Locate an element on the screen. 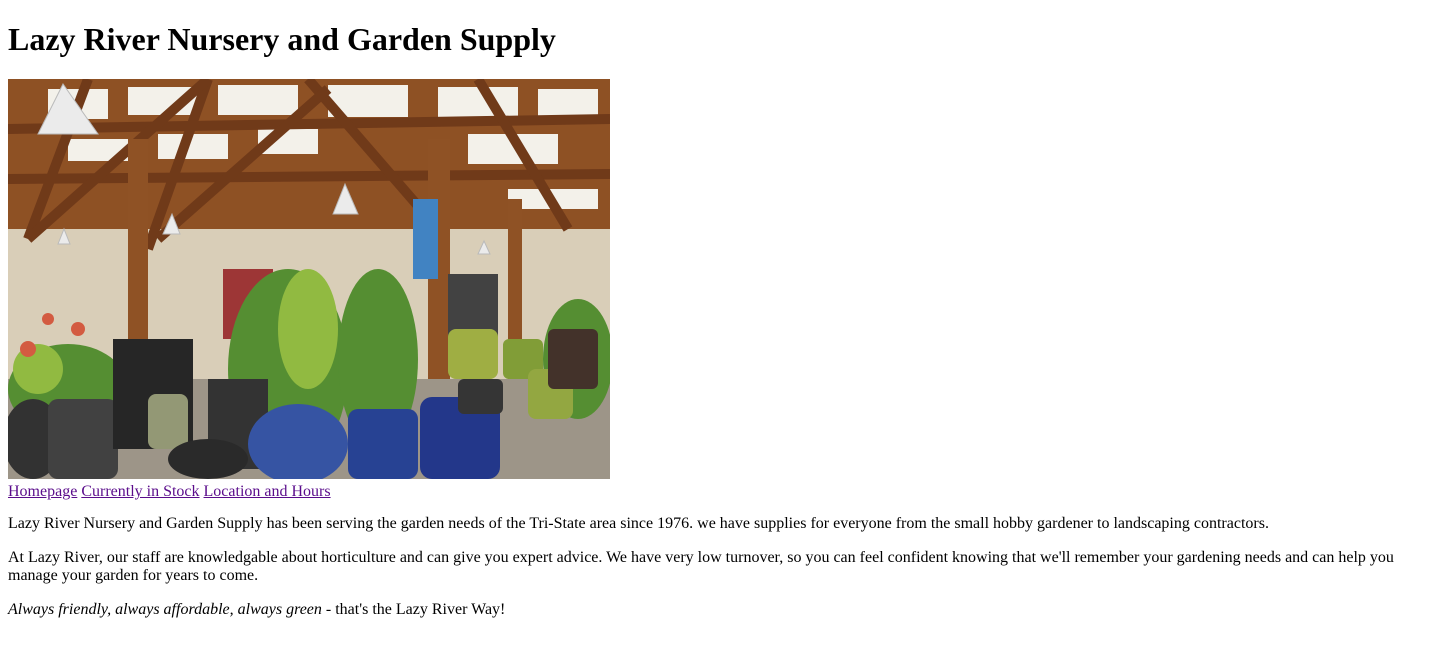 The height and width of the screenshot is (645, 1440). nav-link-location-and-hours: Location and Hours is located at coordinates (267, 491).